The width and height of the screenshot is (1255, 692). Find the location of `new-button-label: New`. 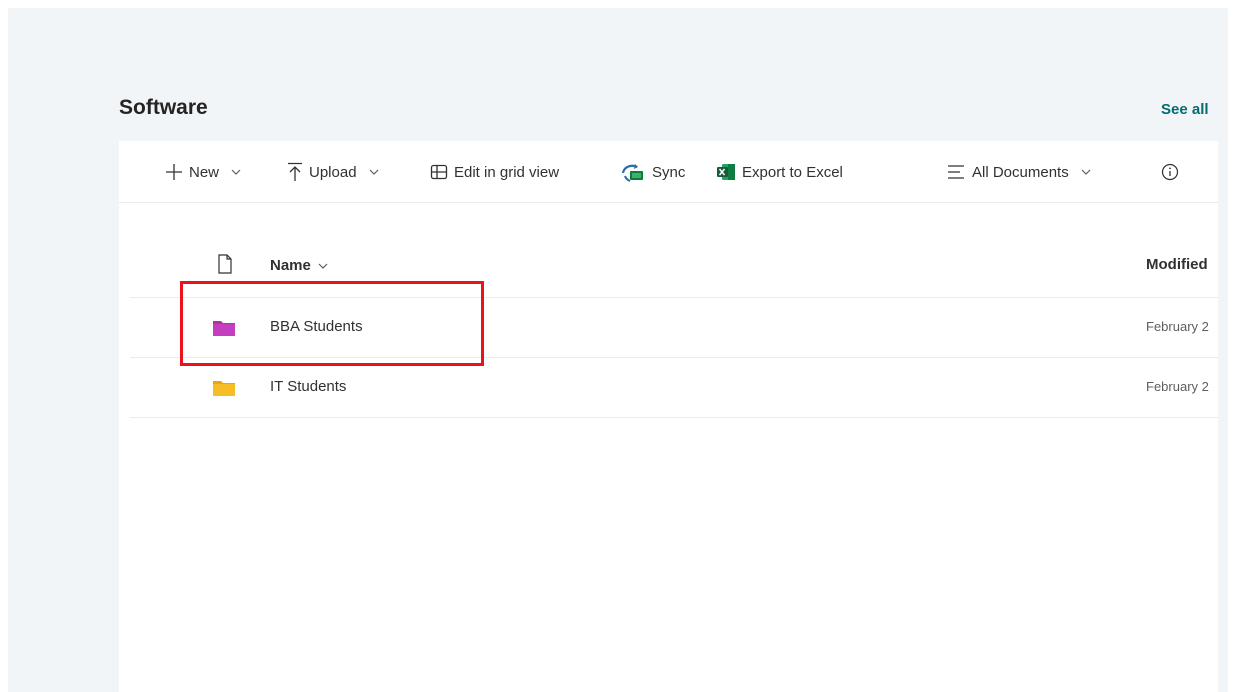

new-button-label: New is located at coordinates (204, 172).